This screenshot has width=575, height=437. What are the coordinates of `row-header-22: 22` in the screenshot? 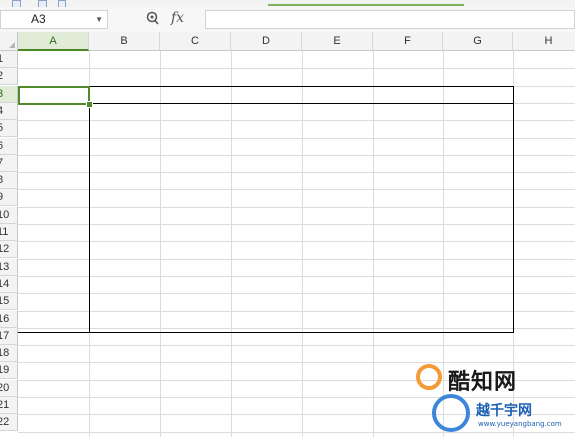 It's located at (9, 423).